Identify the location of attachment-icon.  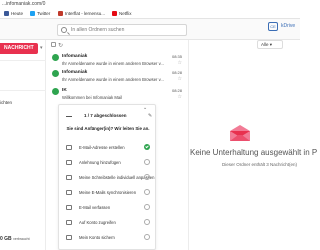
(69, 162).